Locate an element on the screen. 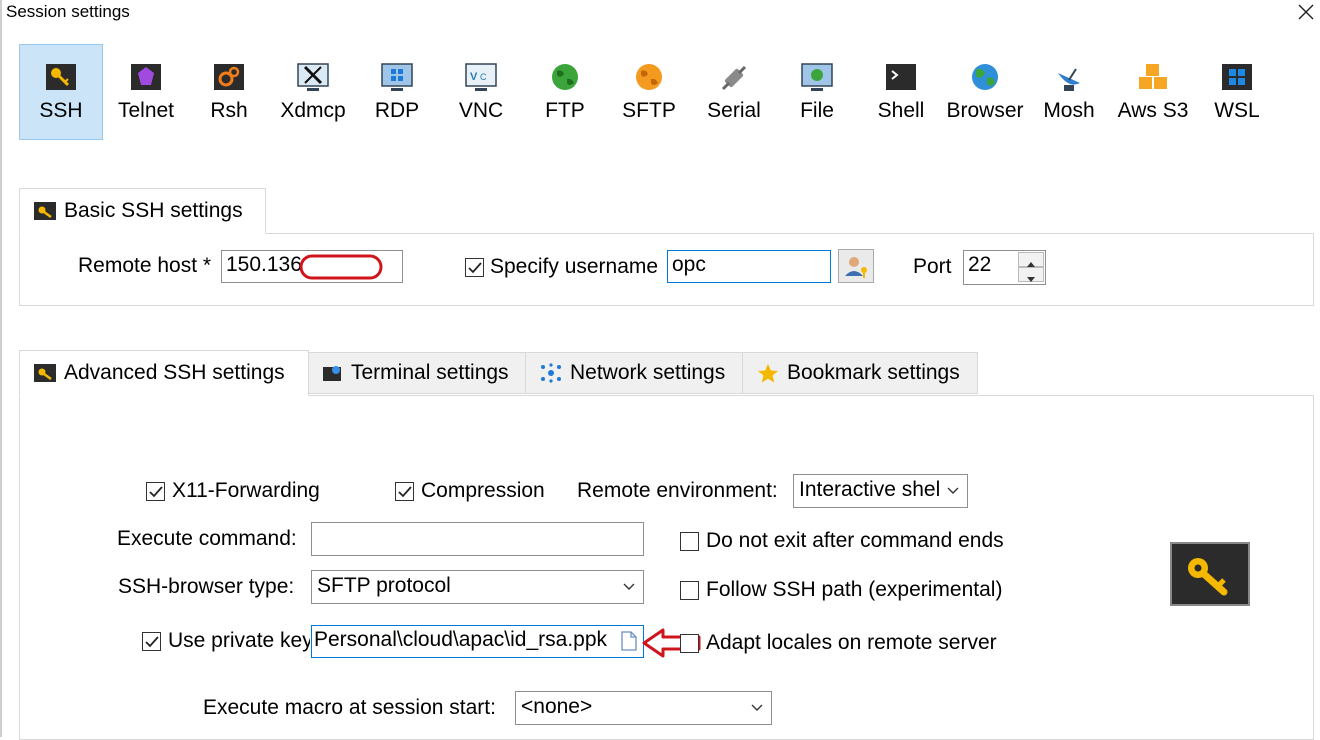 Image resolution: width=1320 pixels, height=740 pixels. tab-terminal-settings: Terminal settings is located at coordinates (417, 373).